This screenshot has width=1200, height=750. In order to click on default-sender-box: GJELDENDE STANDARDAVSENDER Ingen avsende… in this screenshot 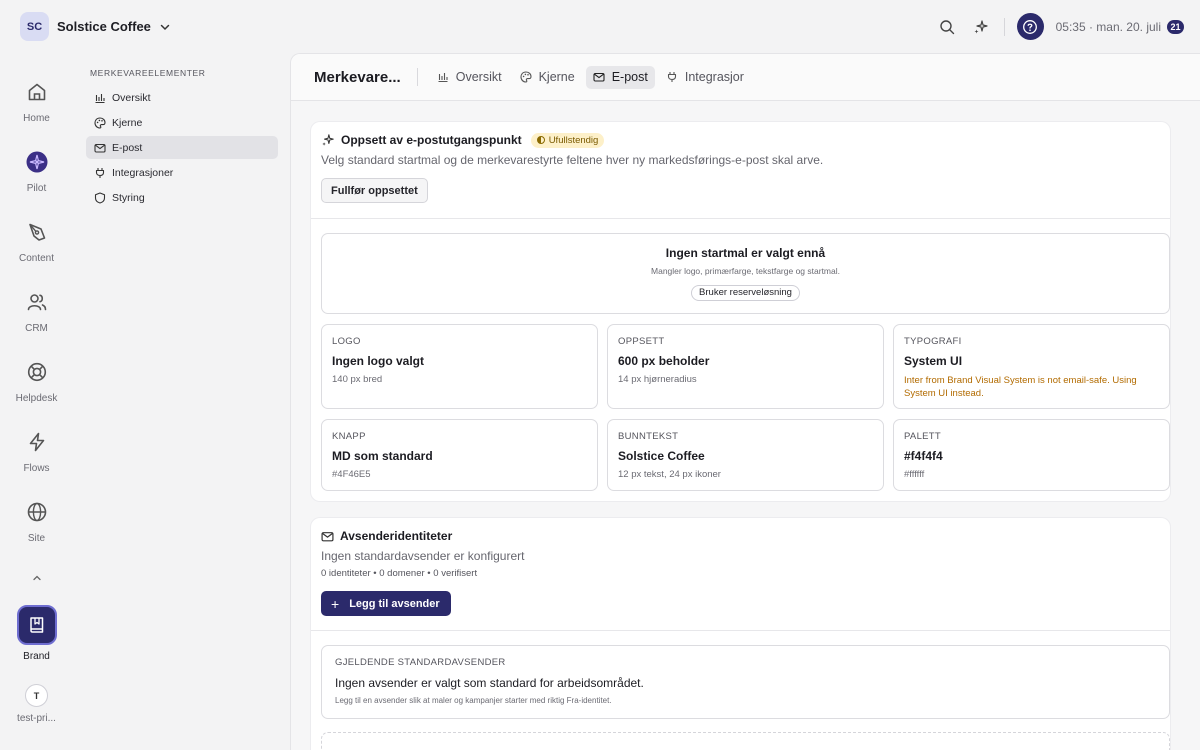, I will do `click(745, 682)`.